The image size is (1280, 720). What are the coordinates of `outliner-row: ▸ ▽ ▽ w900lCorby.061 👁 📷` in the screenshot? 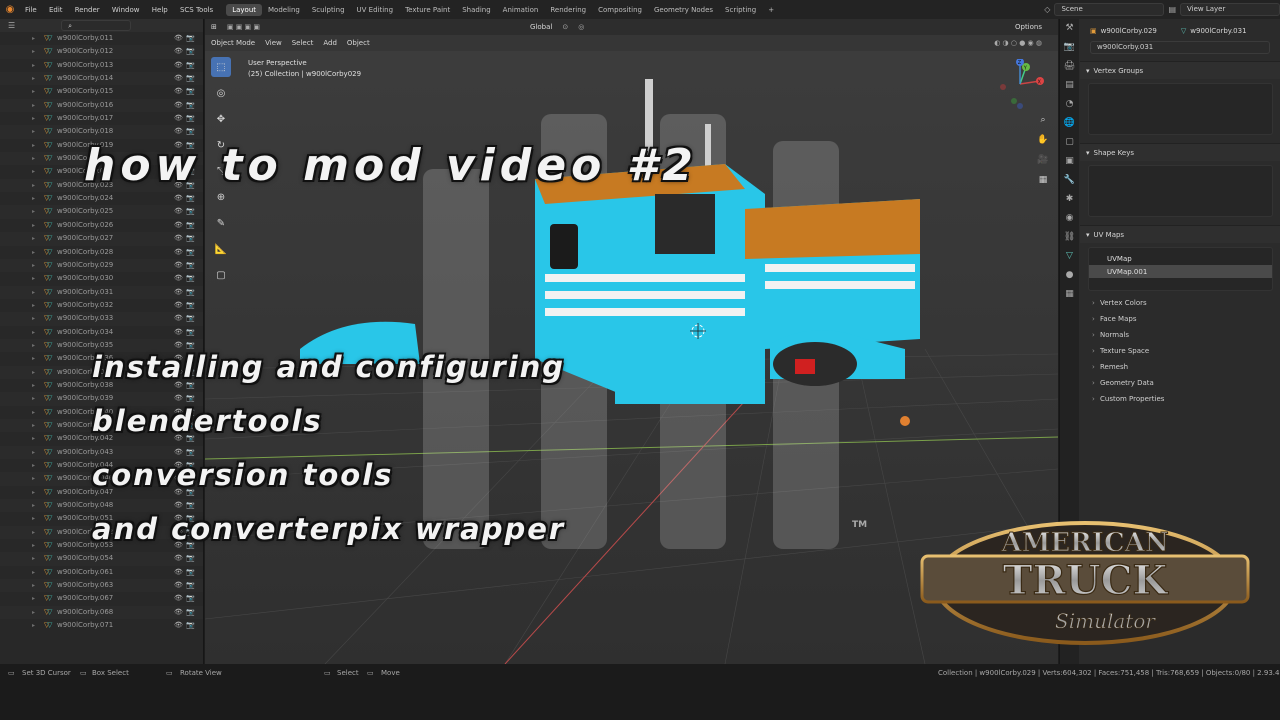 It's located at (101, 572).